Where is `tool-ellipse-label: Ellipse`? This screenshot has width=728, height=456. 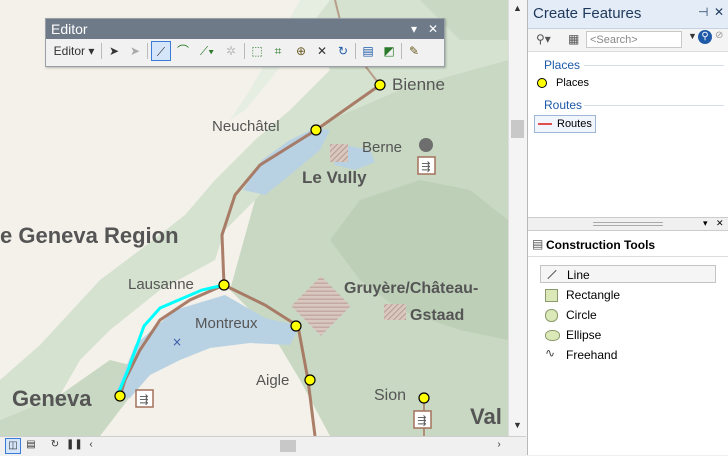 tool-ellipse-label: Ellipse is located at coordinates (584, 335).